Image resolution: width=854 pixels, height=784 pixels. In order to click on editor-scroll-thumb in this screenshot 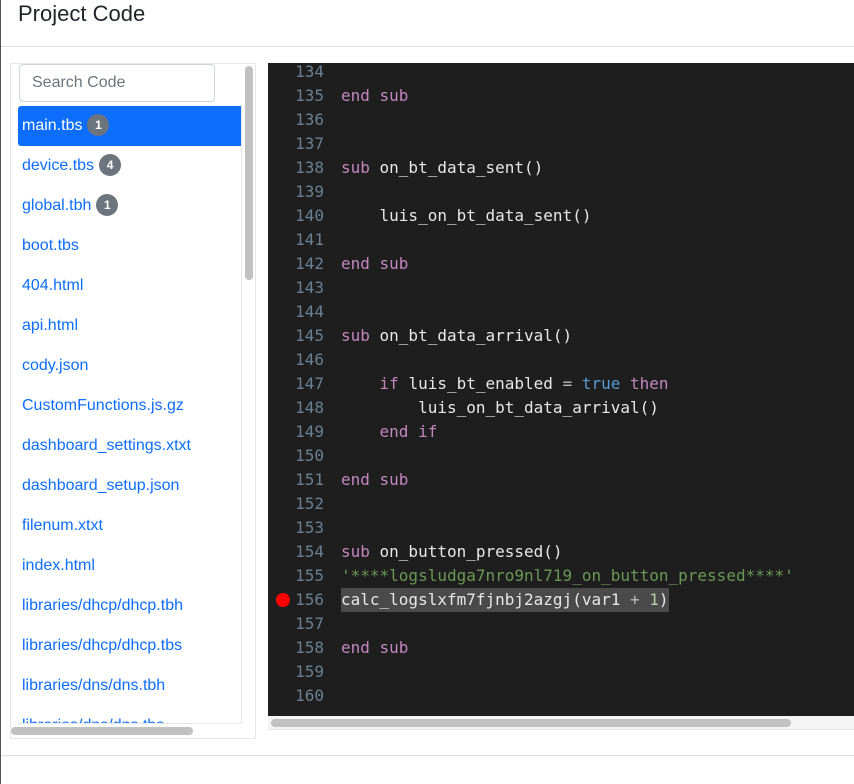, I will do `click(531, 723)`.